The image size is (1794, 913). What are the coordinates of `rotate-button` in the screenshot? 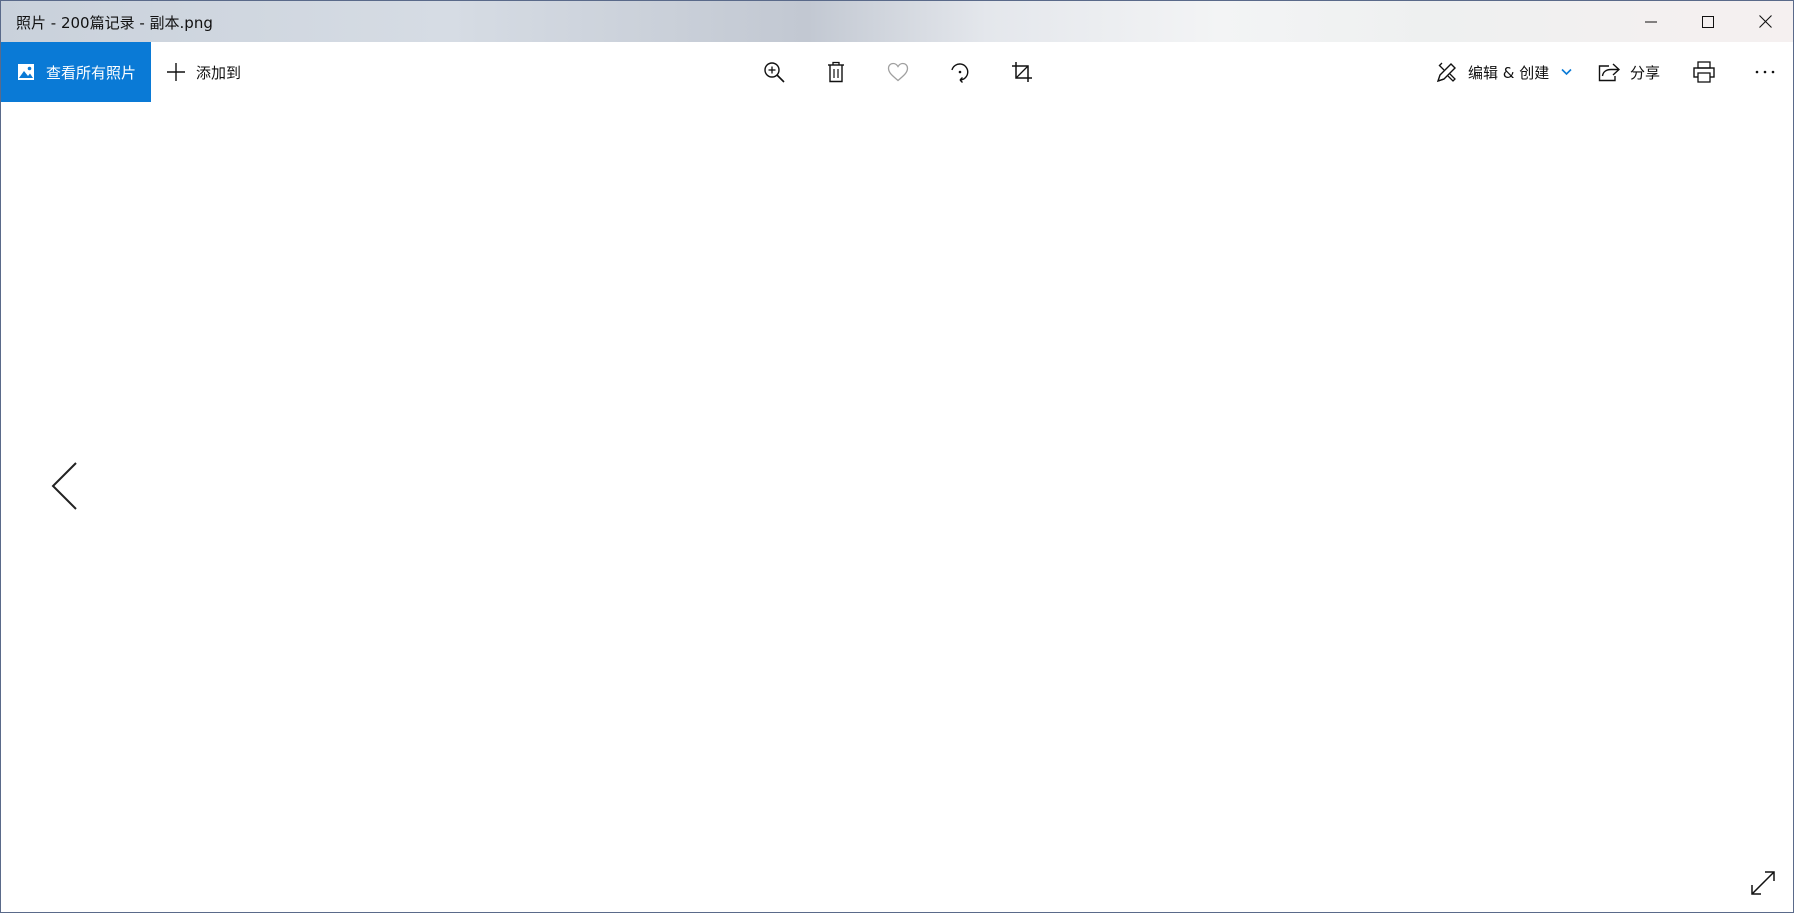 It's located at (960, 72).